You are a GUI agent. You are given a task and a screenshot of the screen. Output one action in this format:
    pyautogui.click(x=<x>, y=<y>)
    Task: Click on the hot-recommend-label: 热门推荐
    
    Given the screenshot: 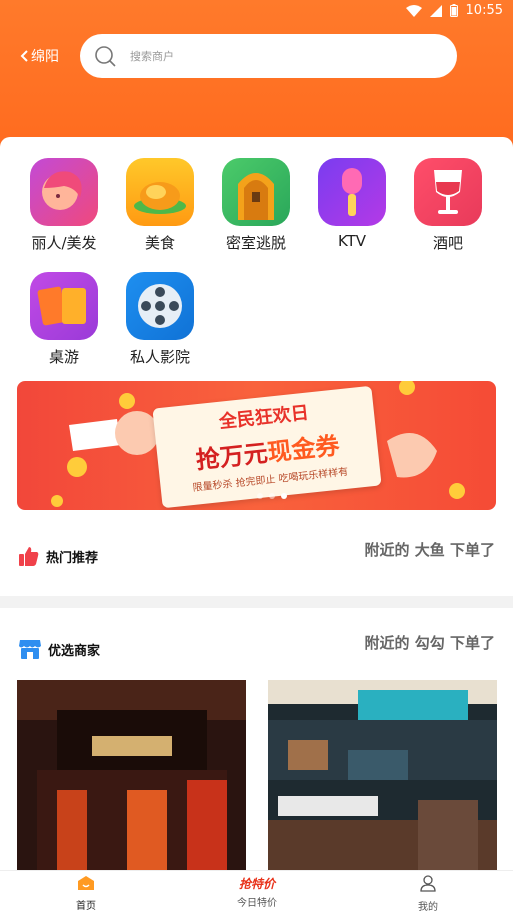 What is the action you would take?
    pyautogui.click(x=72, y=558)
    